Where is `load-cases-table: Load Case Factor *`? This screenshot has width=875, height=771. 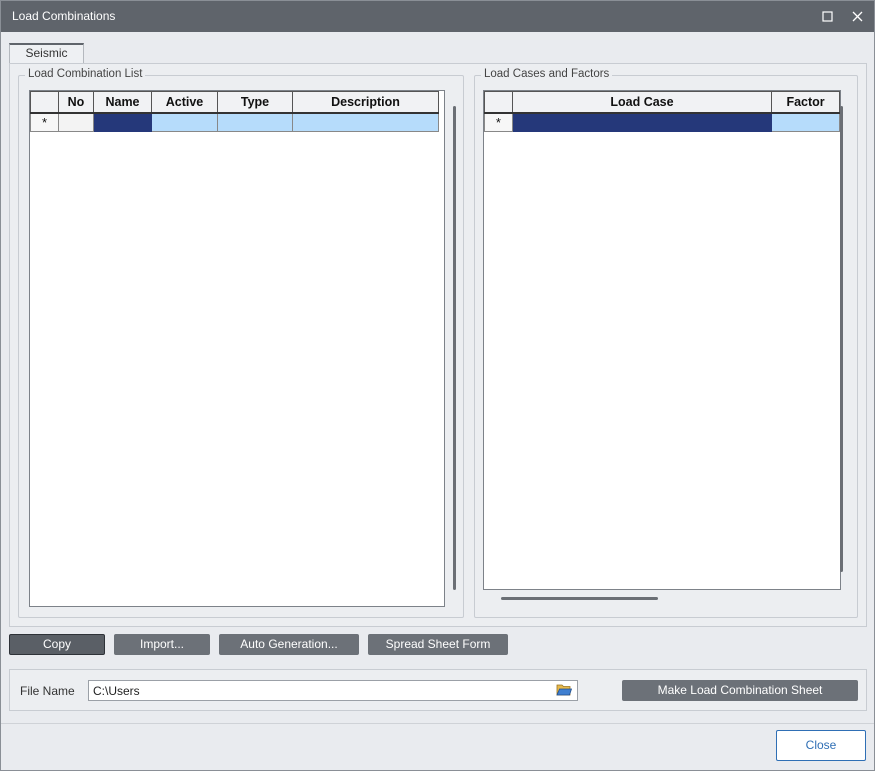
load-cases-table: Load Case Factor * is located at coordinates (662, 111).